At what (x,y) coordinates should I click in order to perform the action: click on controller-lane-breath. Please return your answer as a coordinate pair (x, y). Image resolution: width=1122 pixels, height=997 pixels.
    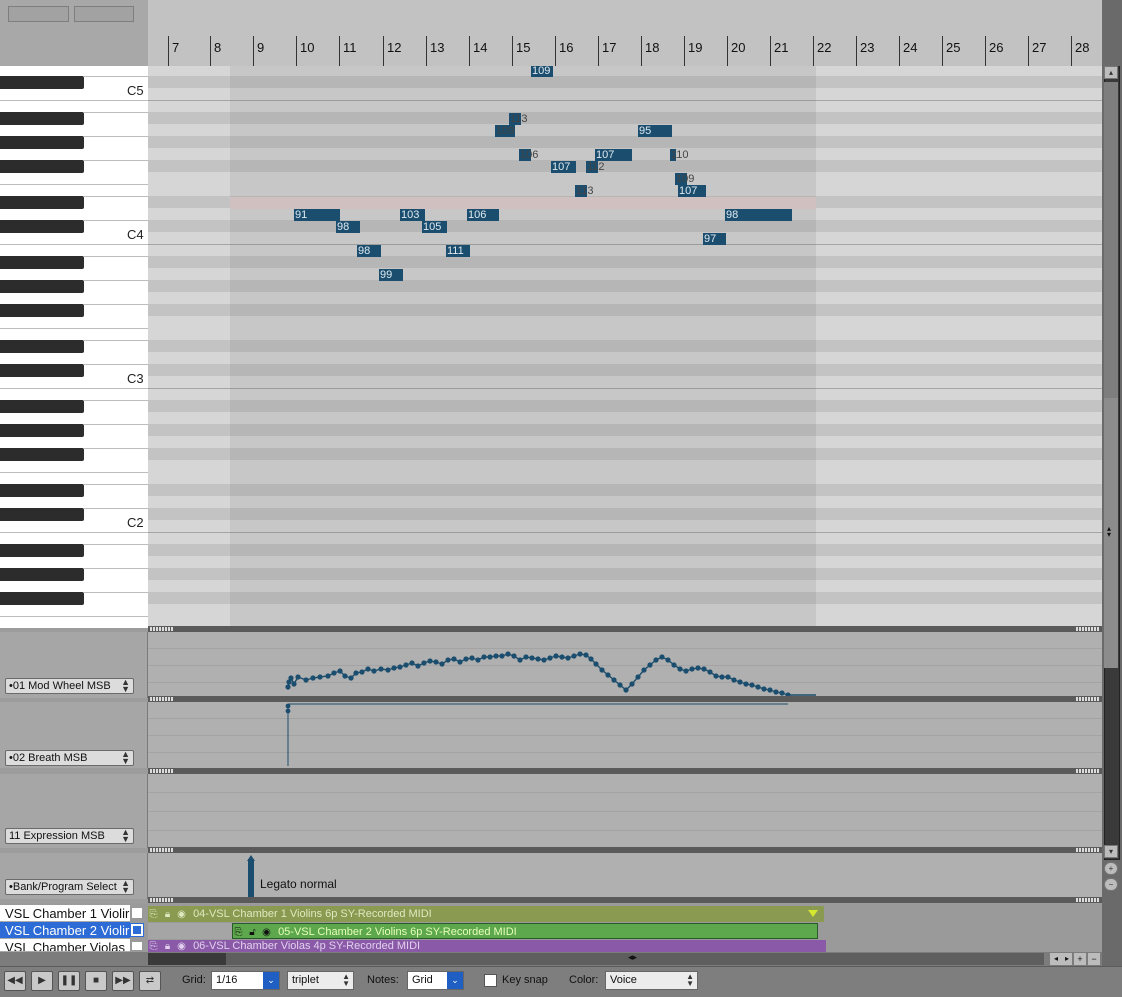
    Looking at the image, I should click on (625, 735).